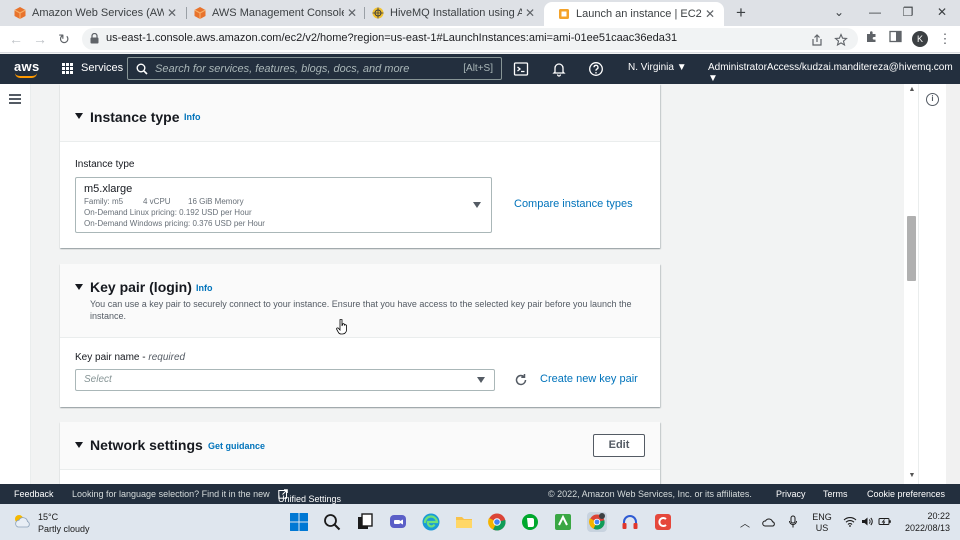 The height and width of the screenshot is (540, 960). I want to click on teams-chat-icon, so click(398, 522).